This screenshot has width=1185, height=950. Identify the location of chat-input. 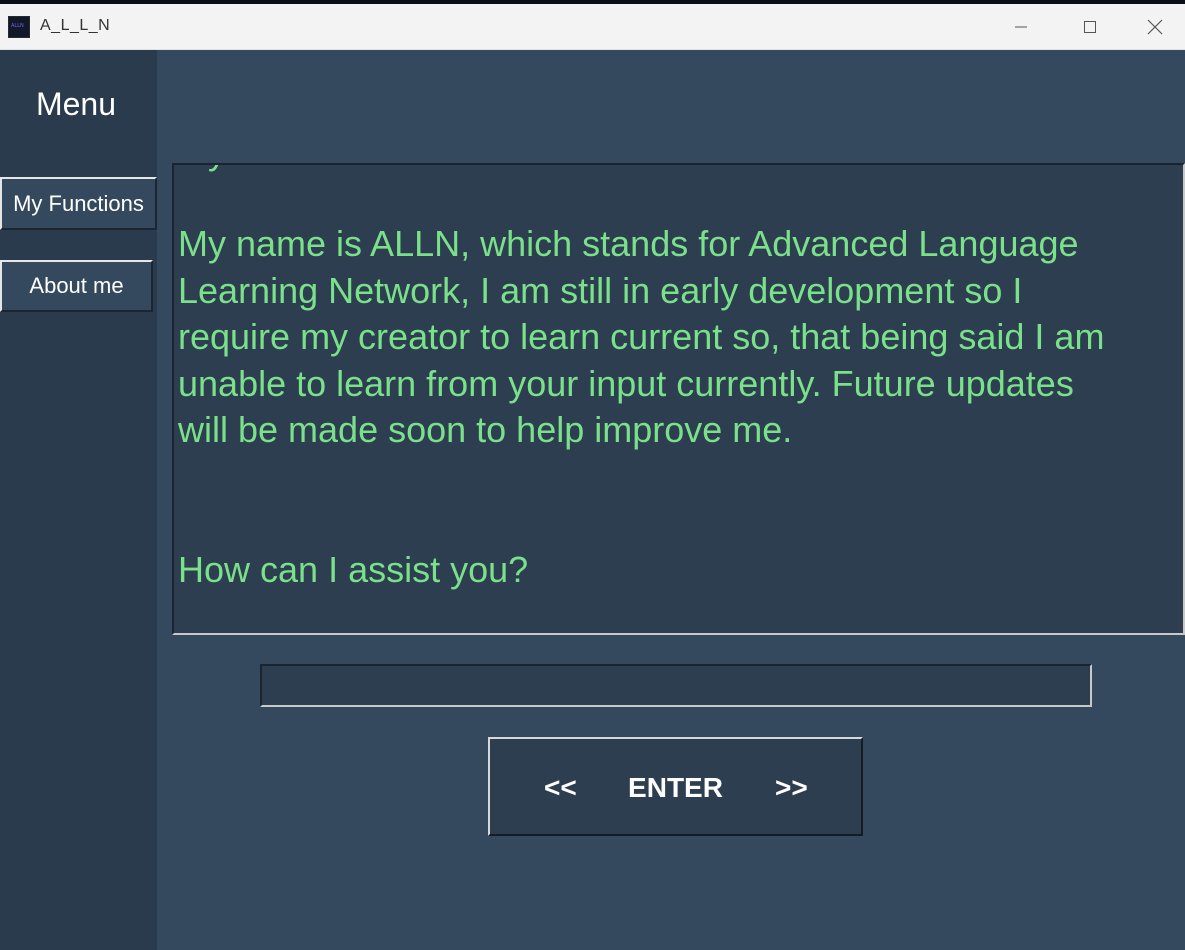
(676, 685).